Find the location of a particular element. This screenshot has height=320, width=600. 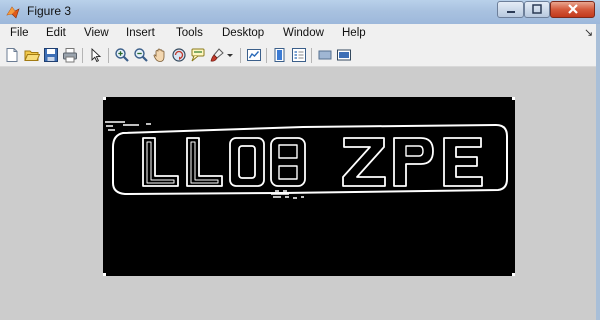

close-icon is located at coordinates (572, 9).